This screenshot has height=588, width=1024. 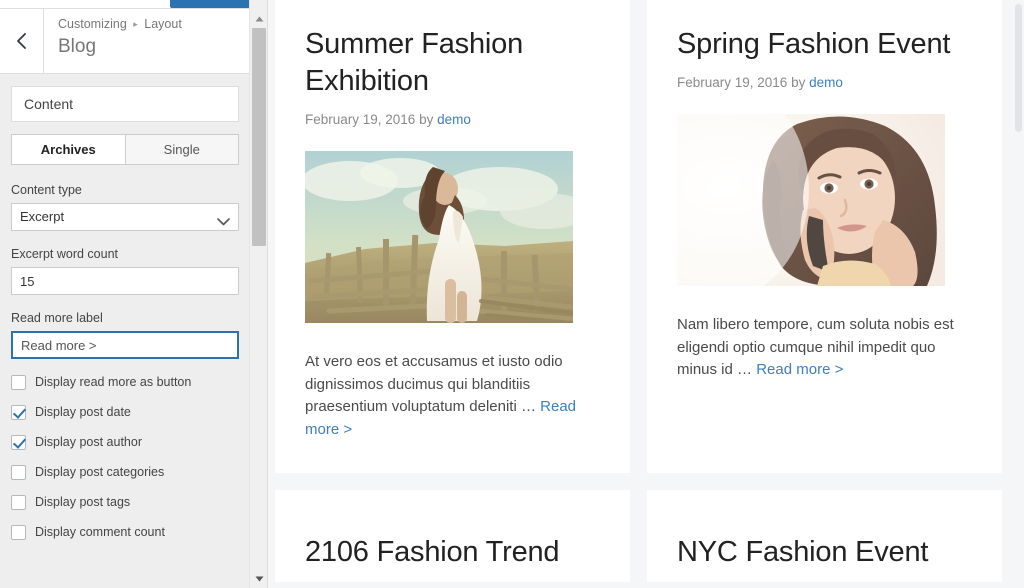 I want to click on preview-scrollbar-thumb, so click(x=1018, y=68).